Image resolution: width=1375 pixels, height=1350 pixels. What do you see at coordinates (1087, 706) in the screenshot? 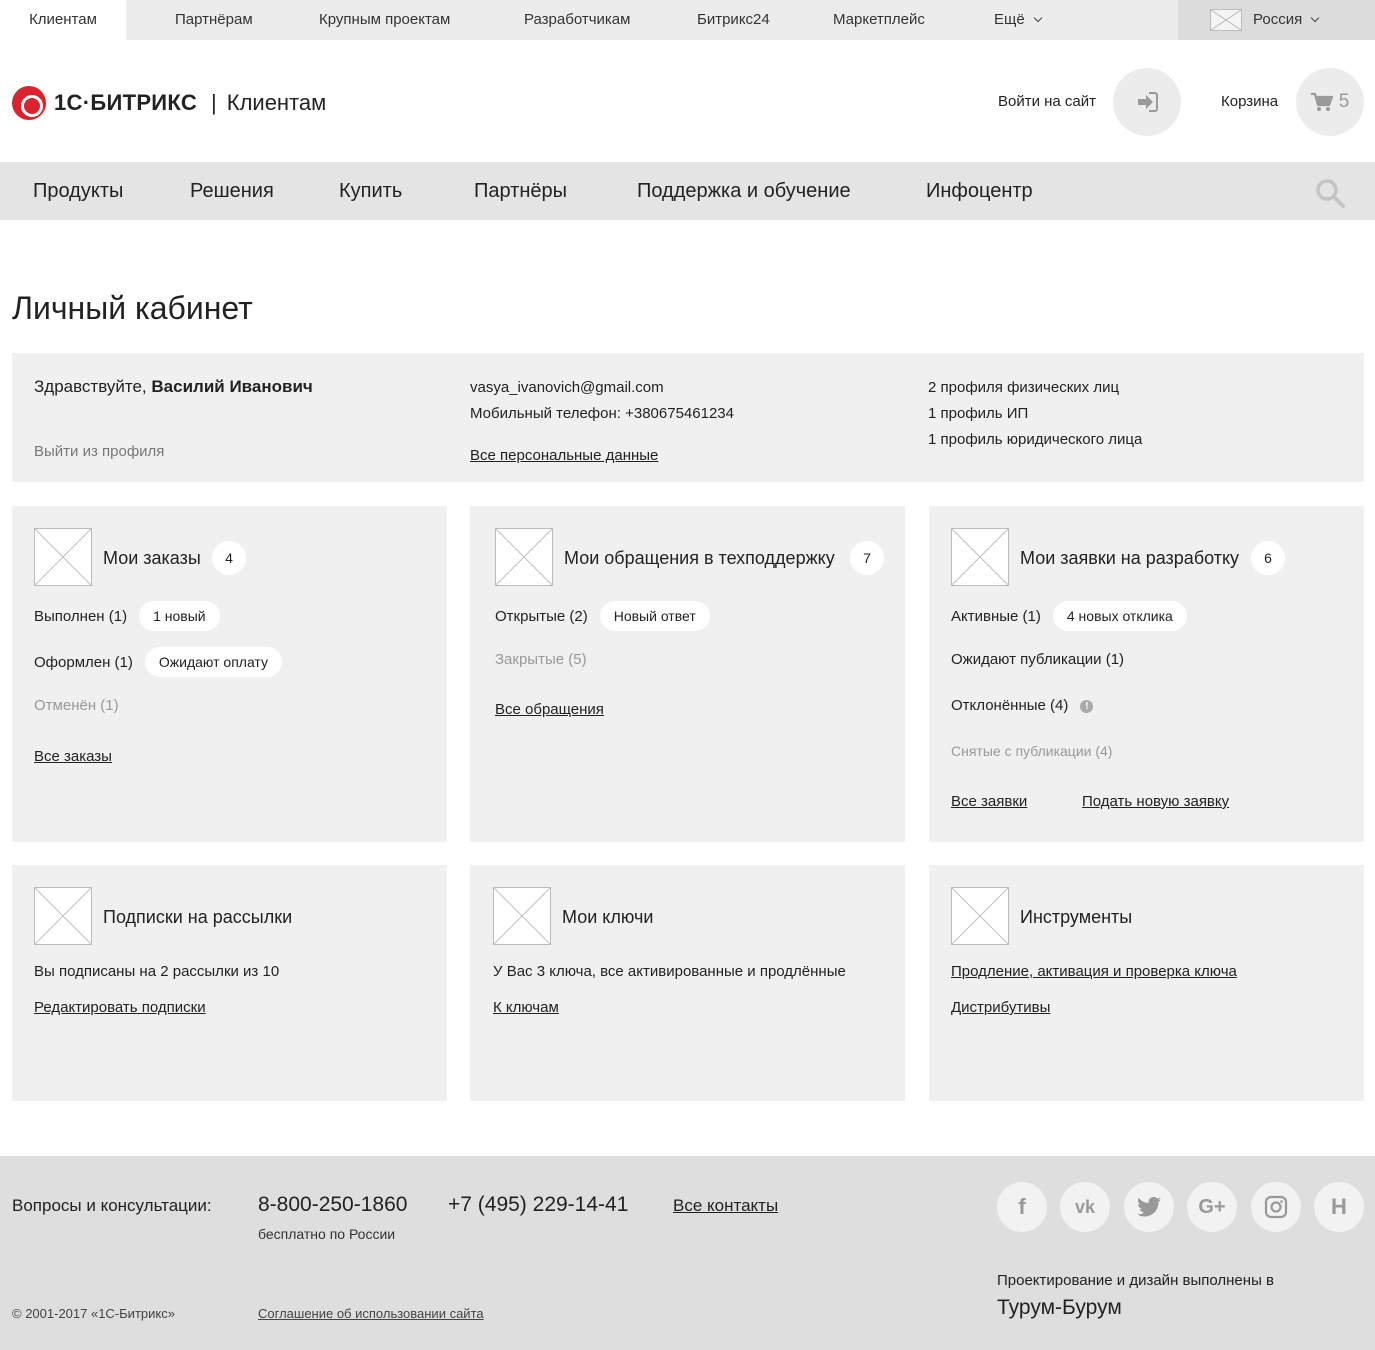
I see `info-icon: !` at bounding box center [1087, 706].